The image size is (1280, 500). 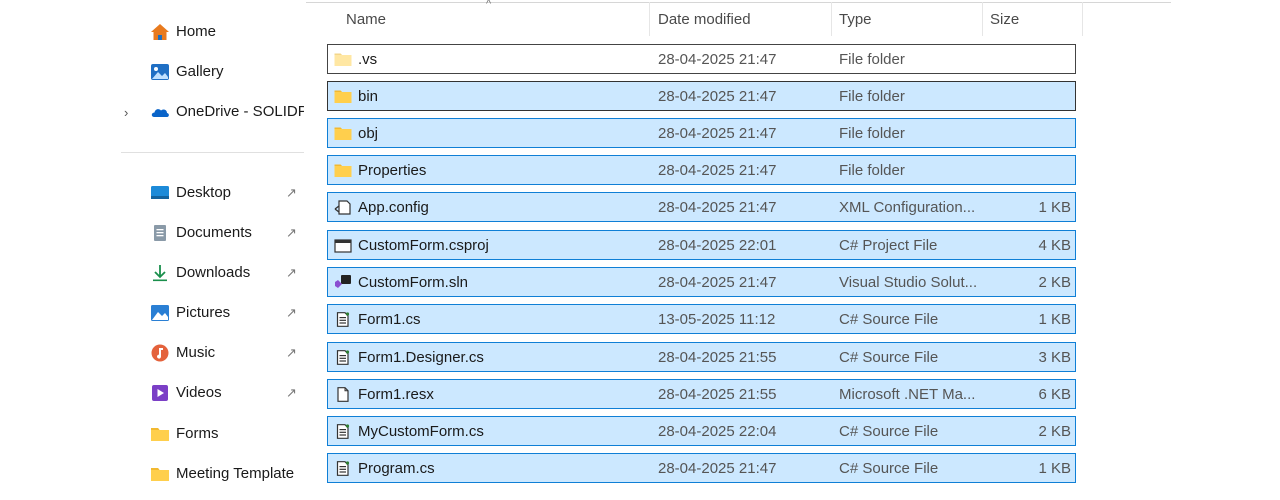 I want to click on nav-item-home: Home, so click(x=208, y=32).